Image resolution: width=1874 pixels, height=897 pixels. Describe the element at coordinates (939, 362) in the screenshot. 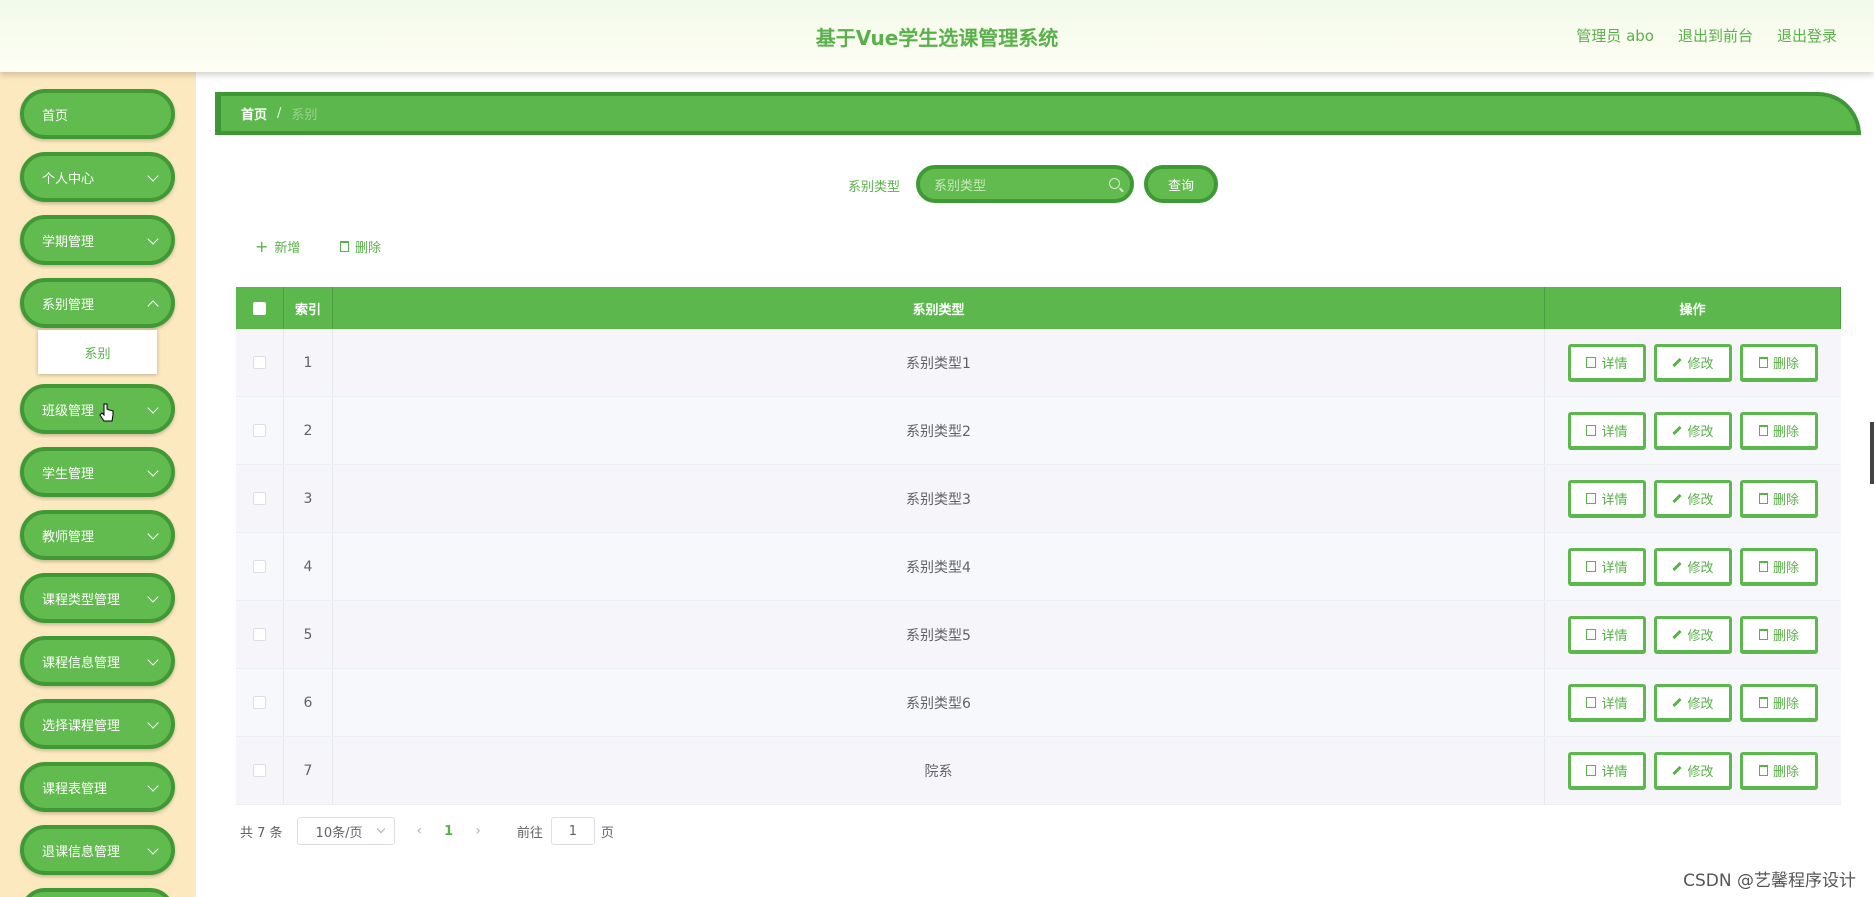

I see `row-type: 系别类型1` at that location.